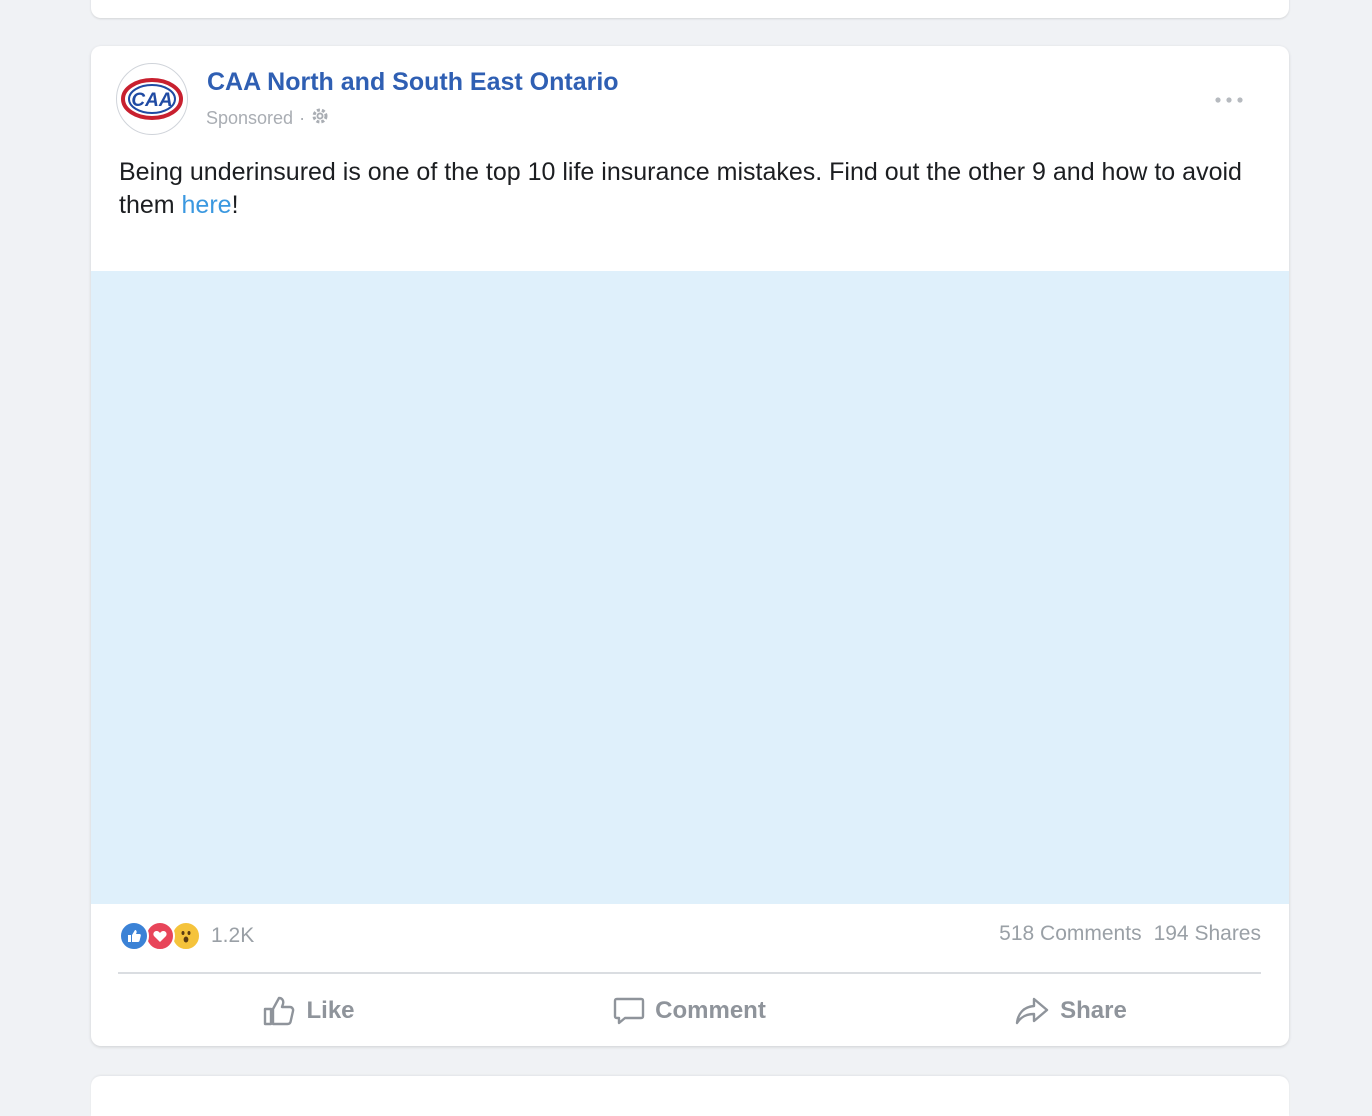 Image resolution: width=1372 pixels, height=1116 pixels. Describe the element at coordinates (279, 1011) in the screenshot. I see `thumbs-up-icon` at that location.